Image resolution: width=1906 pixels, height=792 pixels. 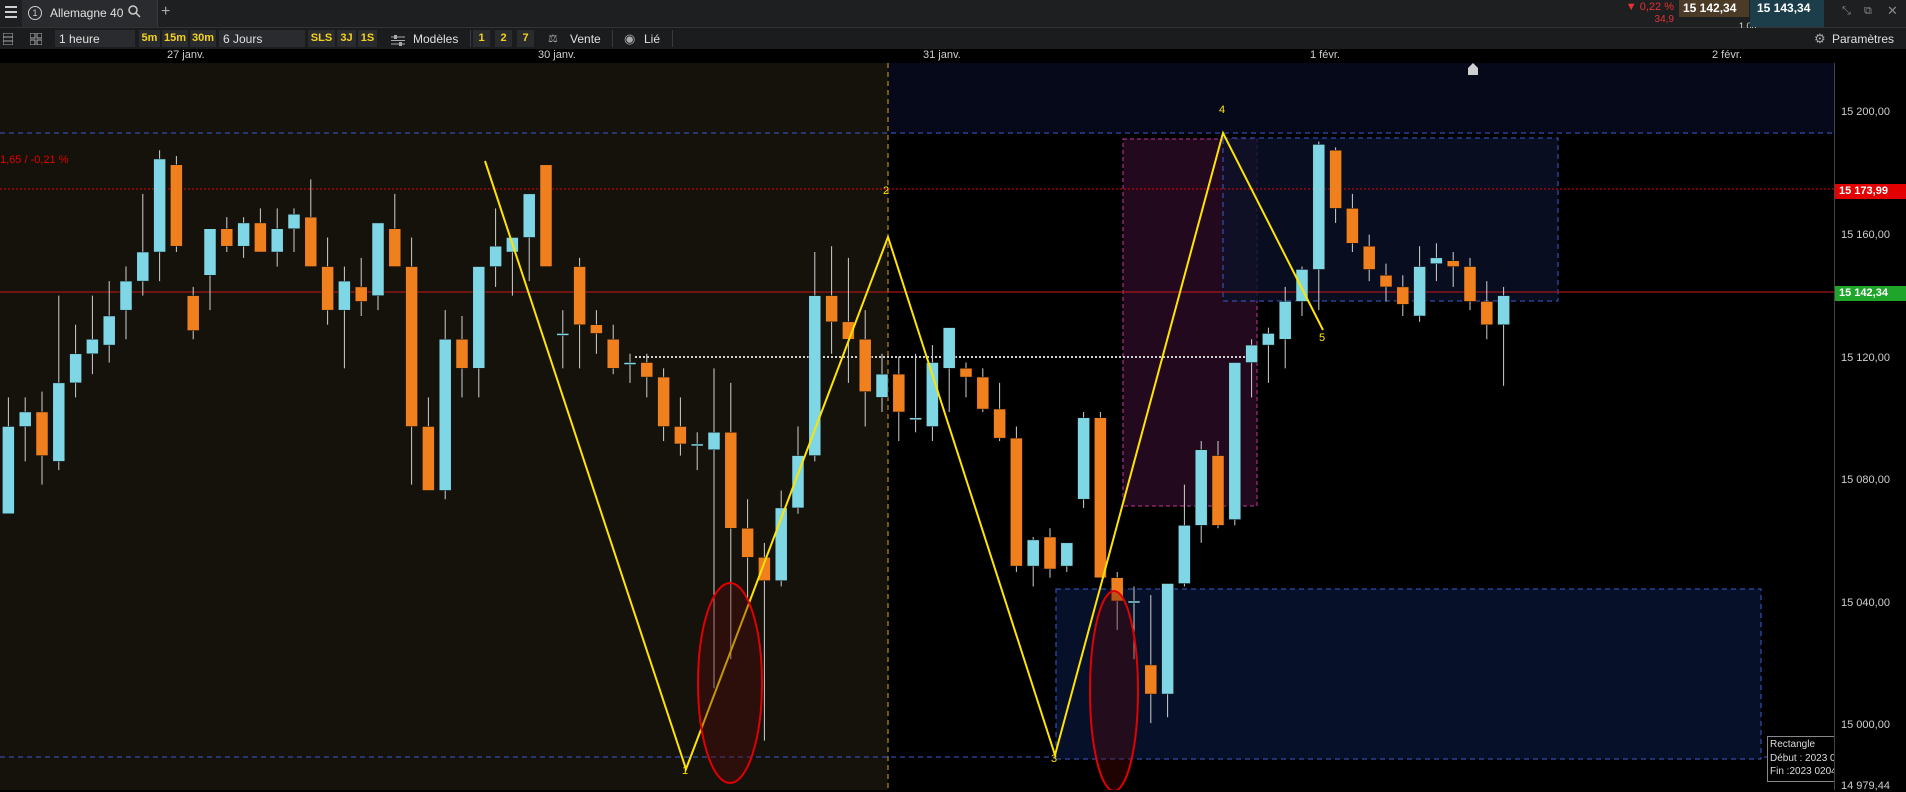 I want to click on range-select: 6 Jours, so click(x=262, y=38).